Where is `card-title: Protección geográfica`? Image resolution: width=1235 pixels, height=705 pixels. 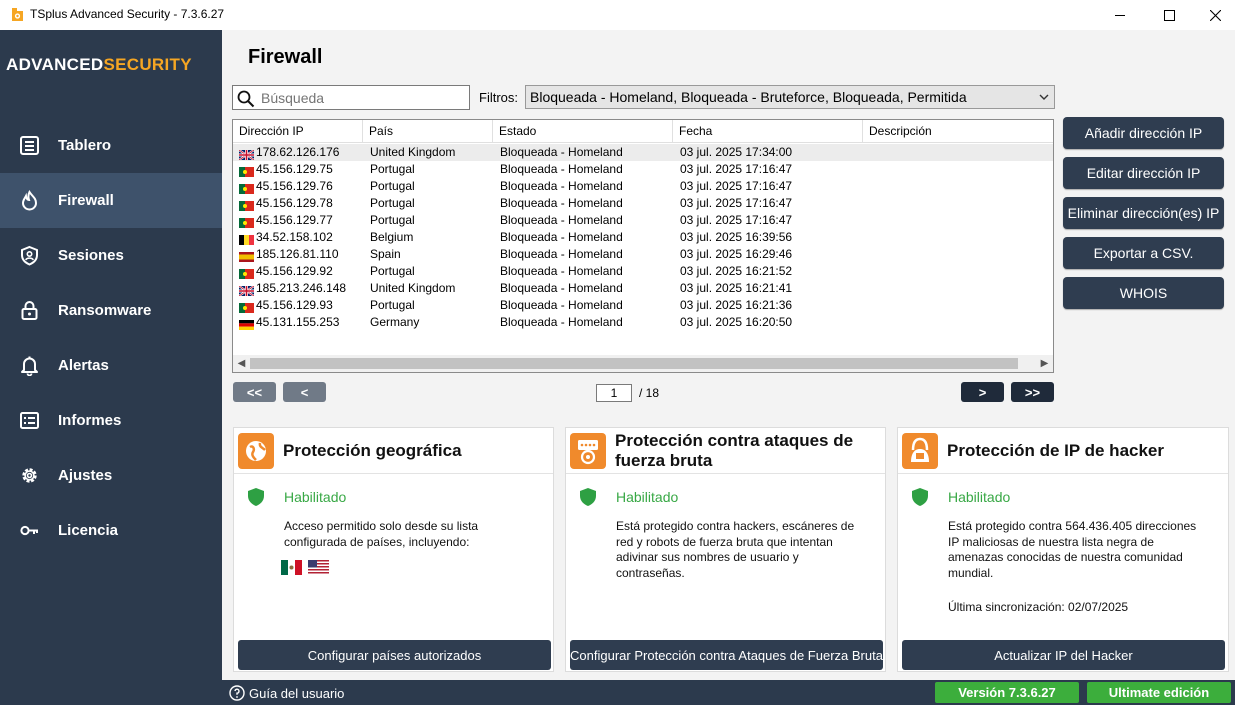 card-title: Protección geográfica is located at coordinates (372, 450).